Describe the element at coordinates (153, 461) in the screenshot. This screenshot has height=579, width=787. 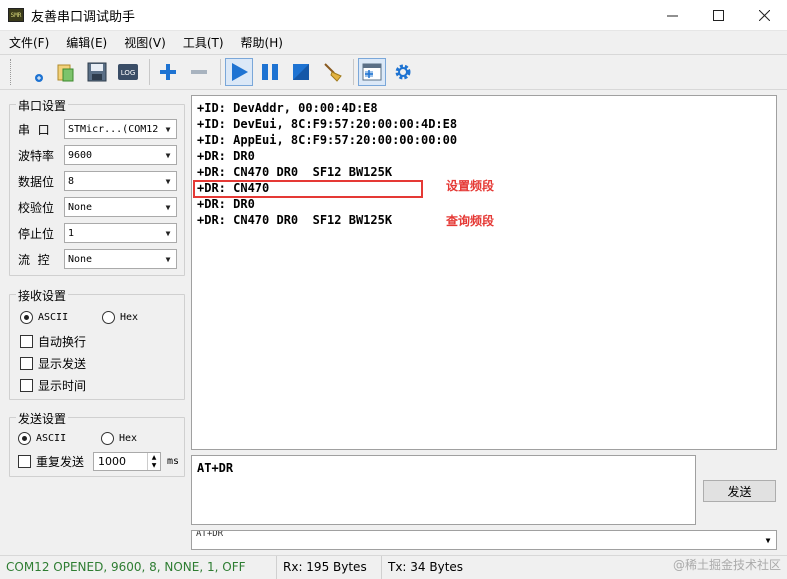
I see `spin-arrows: ▲ ▼` at that location.